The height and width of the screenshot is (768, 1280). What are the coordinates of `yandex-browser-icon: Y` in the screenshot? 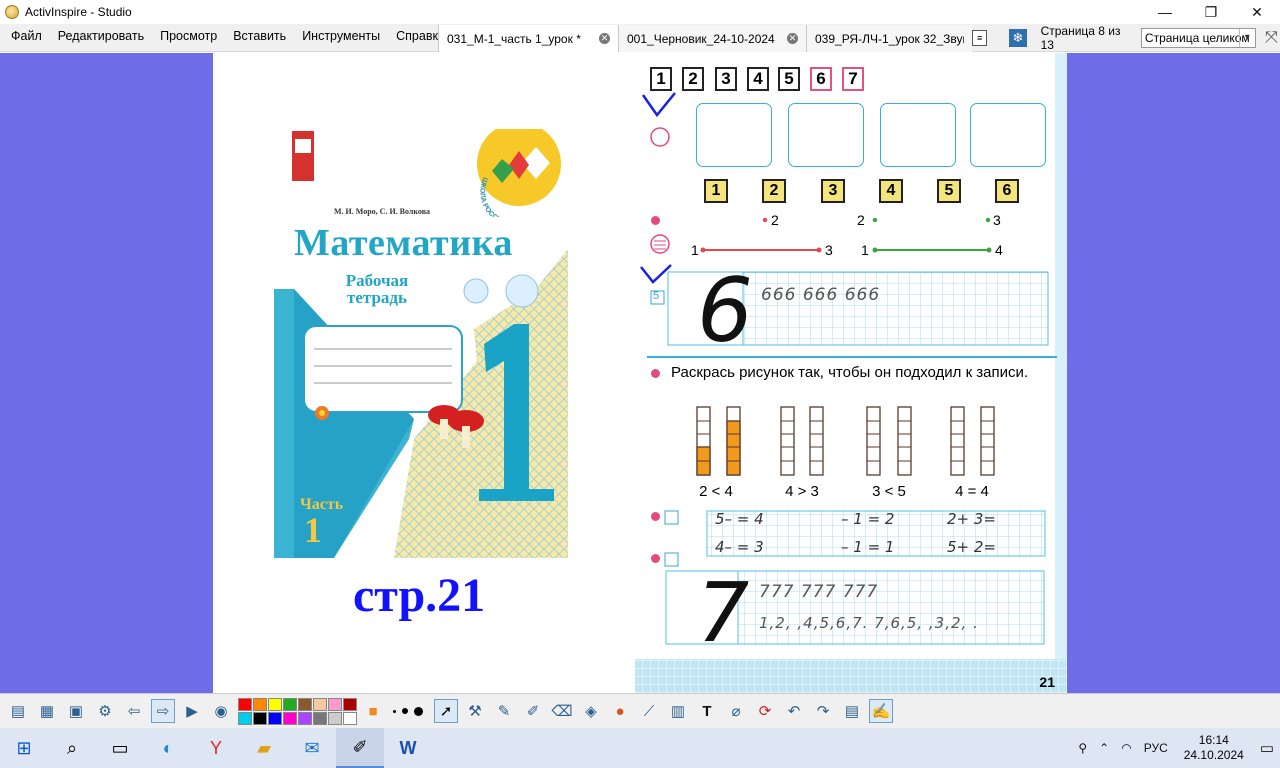 It's located at (216, 748).